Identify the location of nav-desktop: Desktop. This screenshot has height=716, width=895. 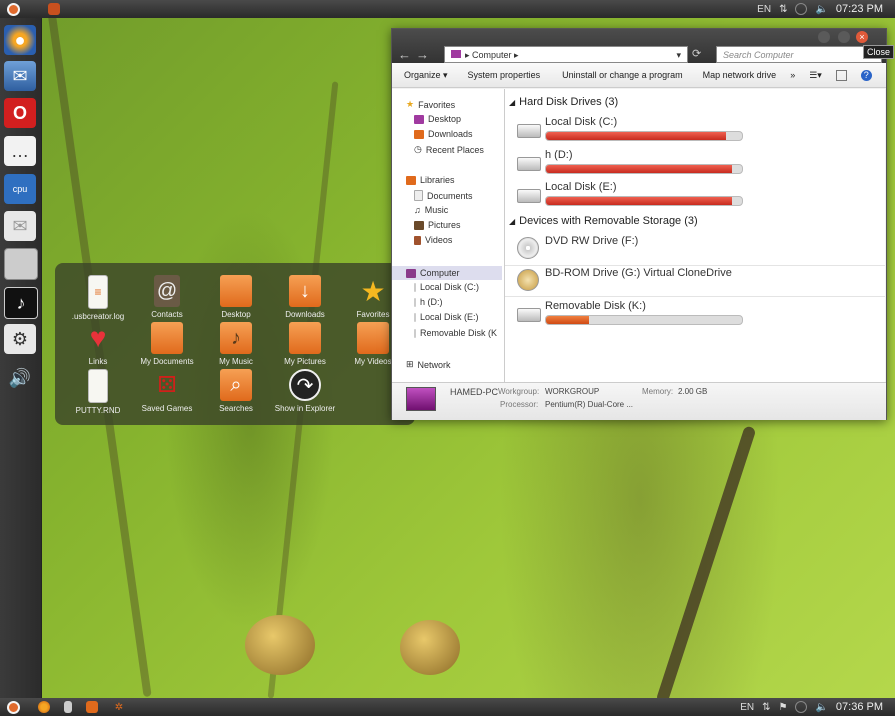
(437, 119).